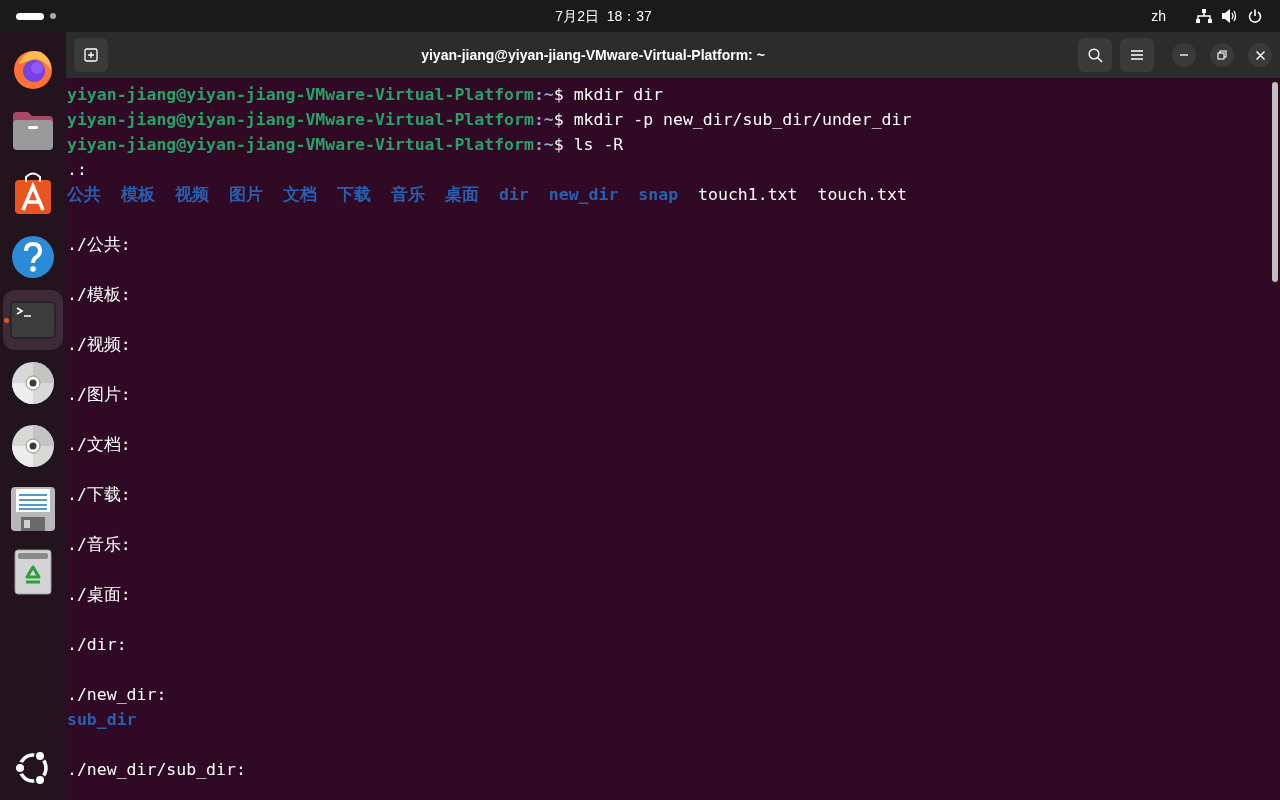 The height and width of the screenshot is (800, 1280). I want to click on output-line: ./视频:, so click(99, 344).